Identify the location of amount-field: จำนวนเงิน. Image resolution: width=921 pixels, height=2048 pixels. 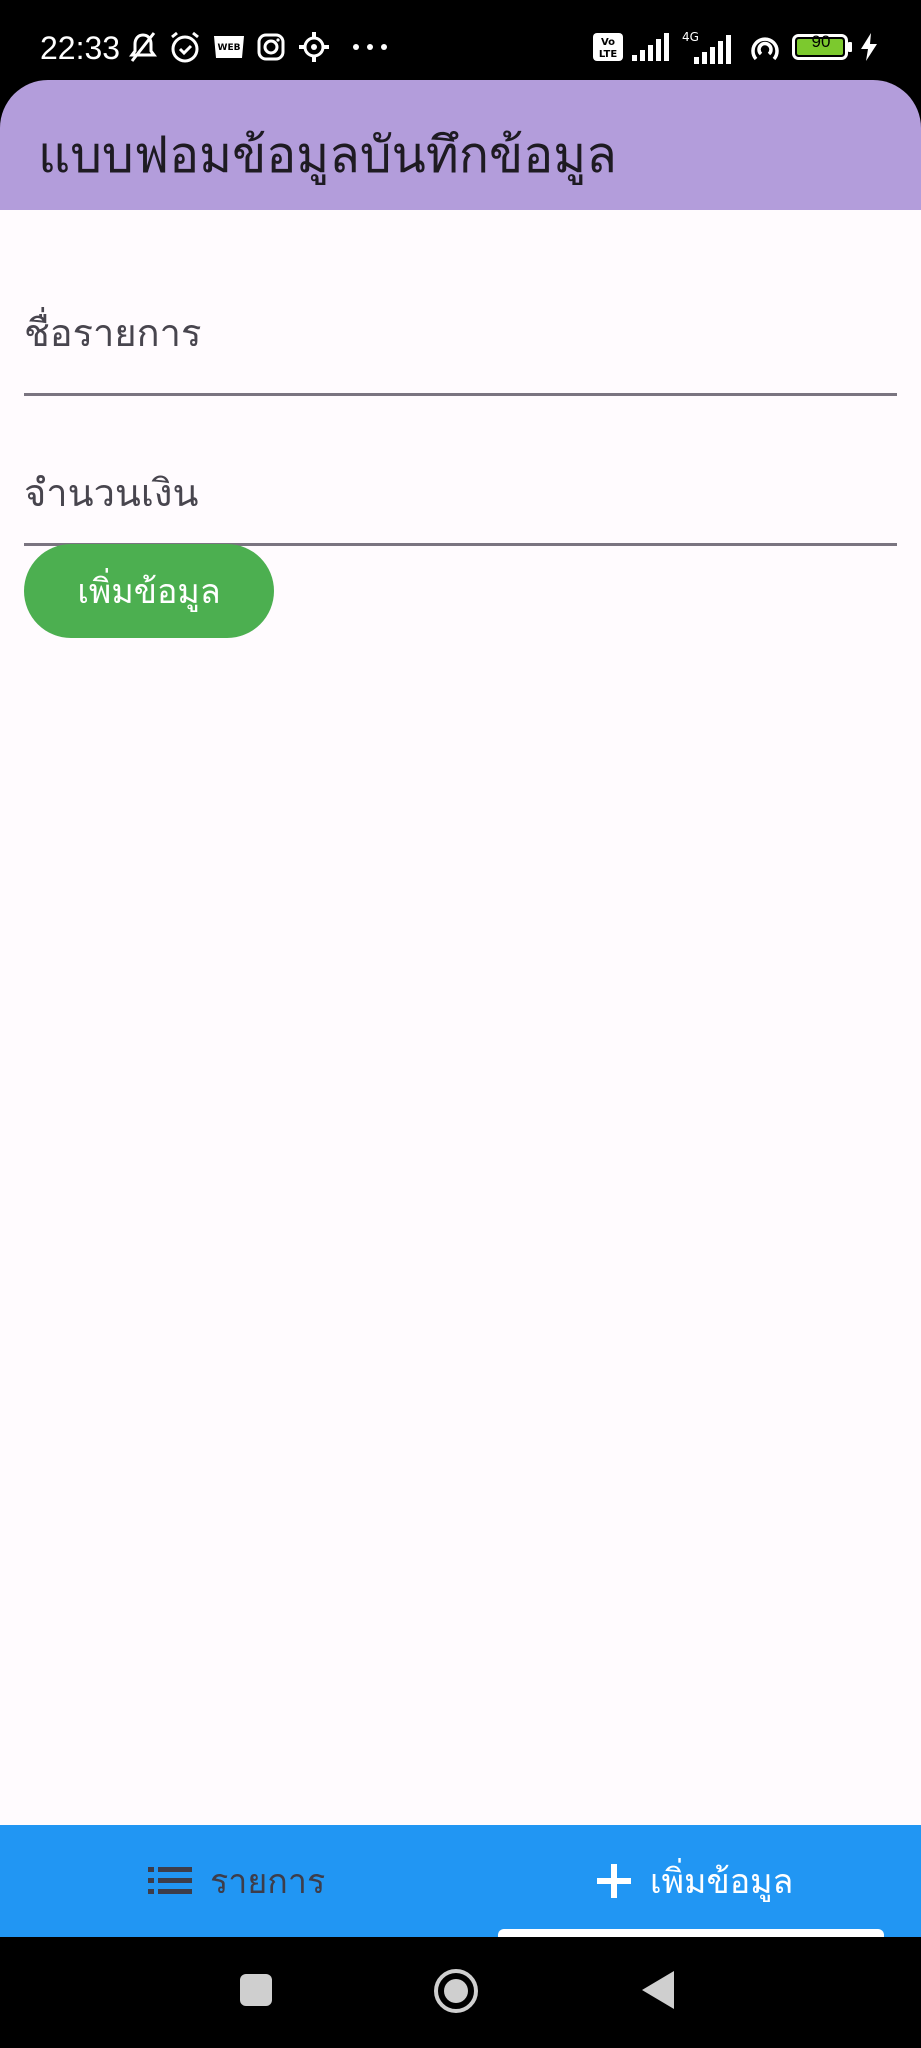
(460, 478).